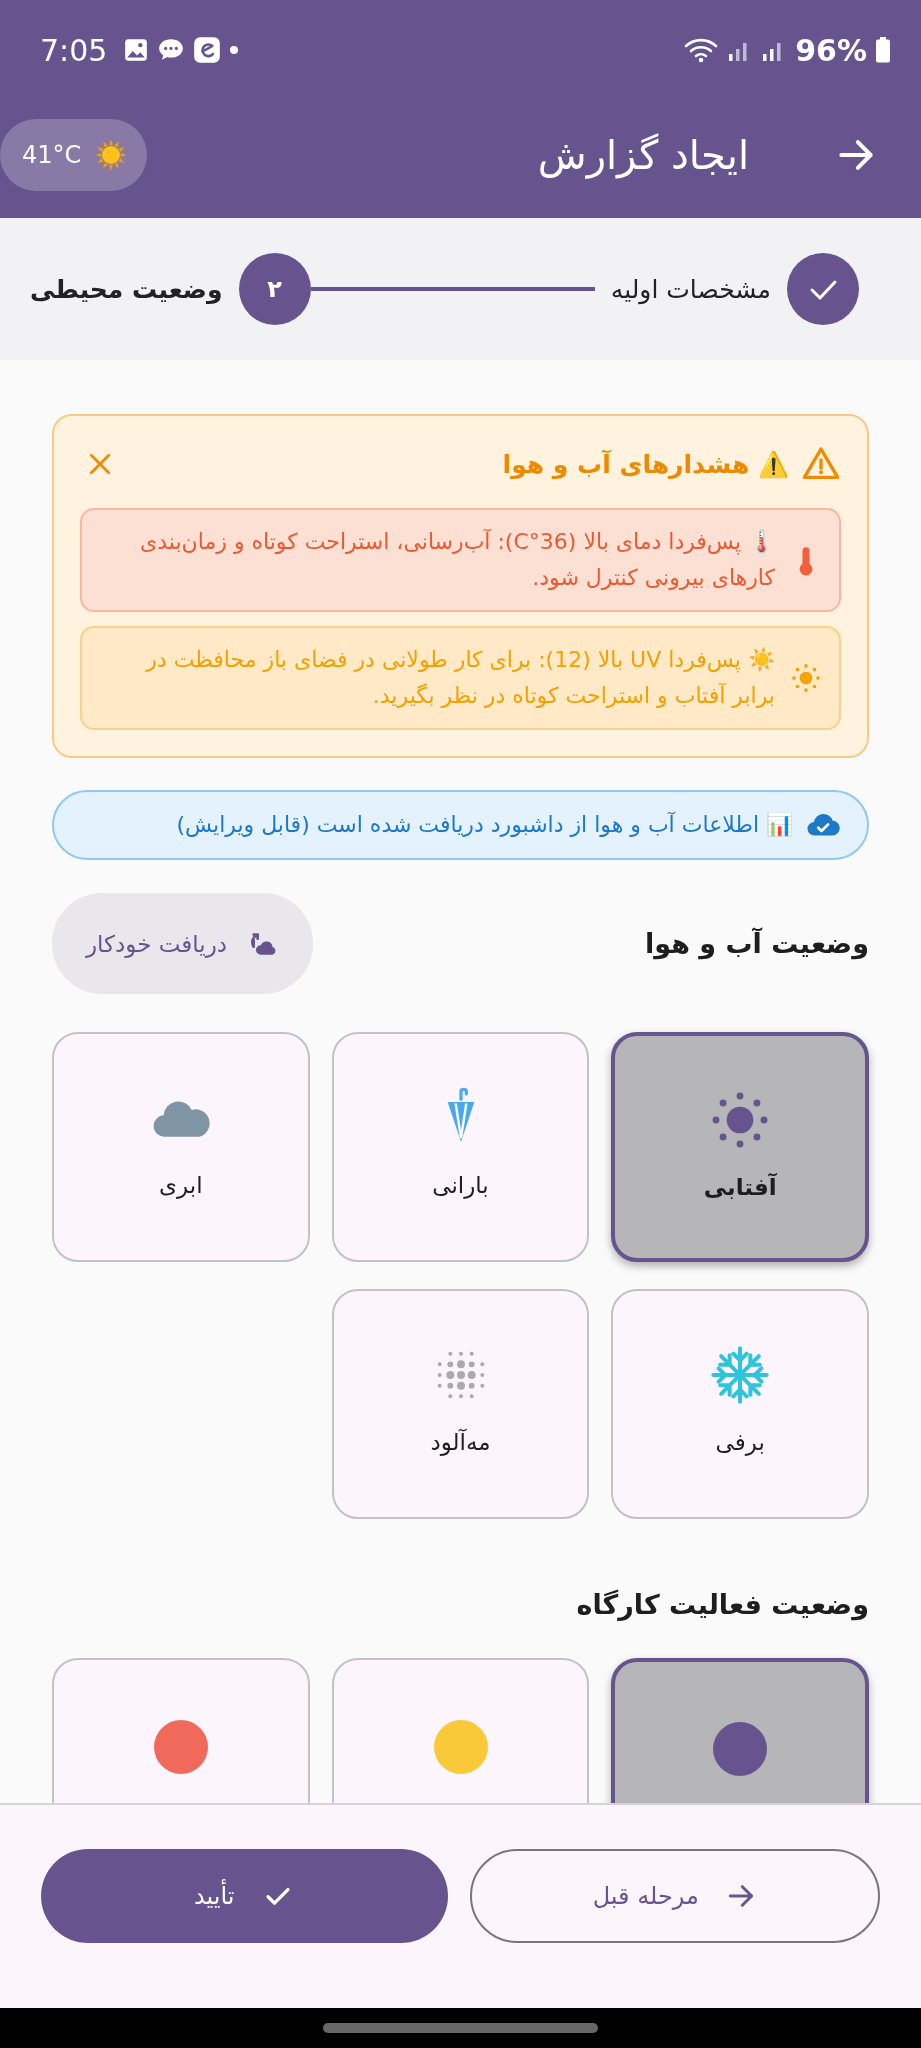 This screenshot has height=2048, width=921. Describe the element at coordinates (460, 2028) in the screenshot. I see `home-handle` at that location.